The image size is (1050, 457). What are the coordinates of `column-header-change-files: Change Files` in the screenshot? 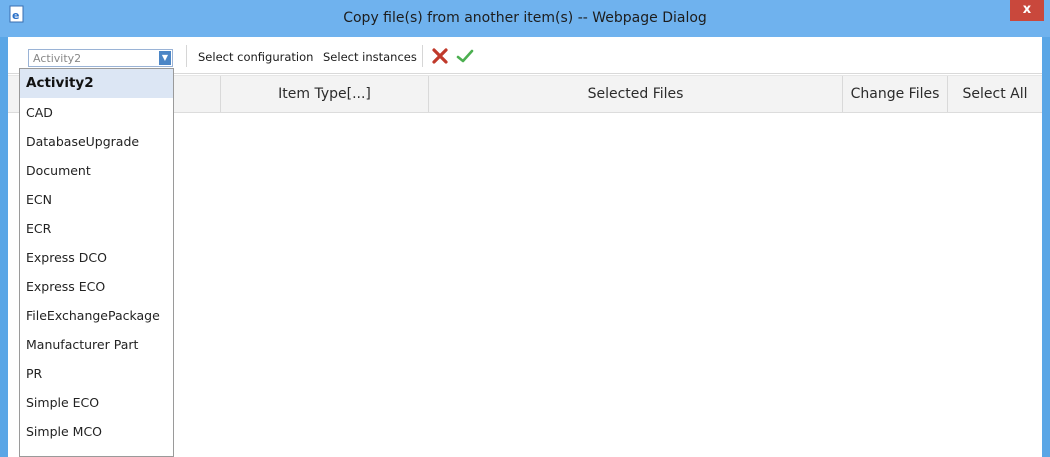 It's located at (895, 94).